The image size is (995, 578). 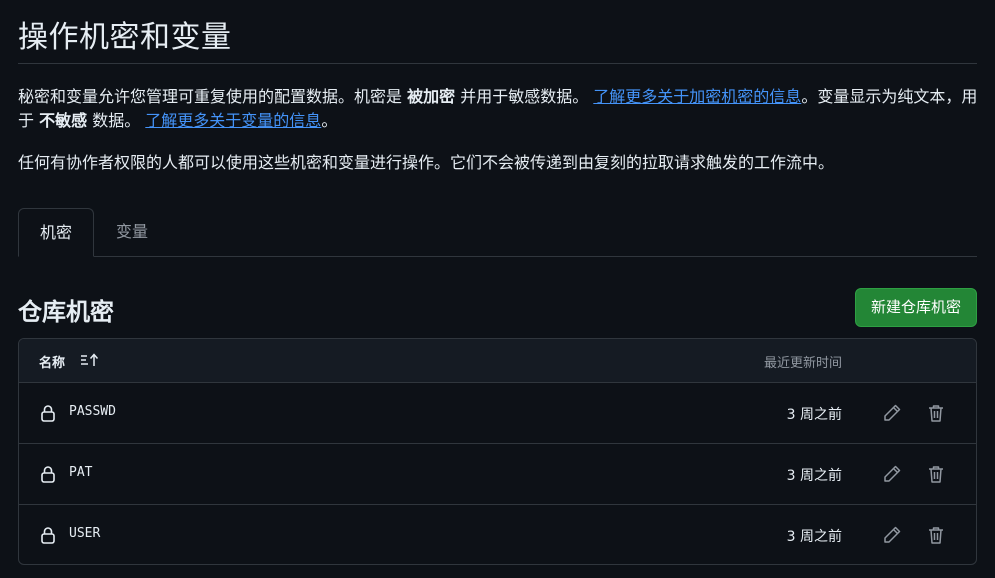 What do you see at coordinates (497, 474) in the screenshot?
I see `table-row: PAT 3 周之前` at bounding box center [497, 474].